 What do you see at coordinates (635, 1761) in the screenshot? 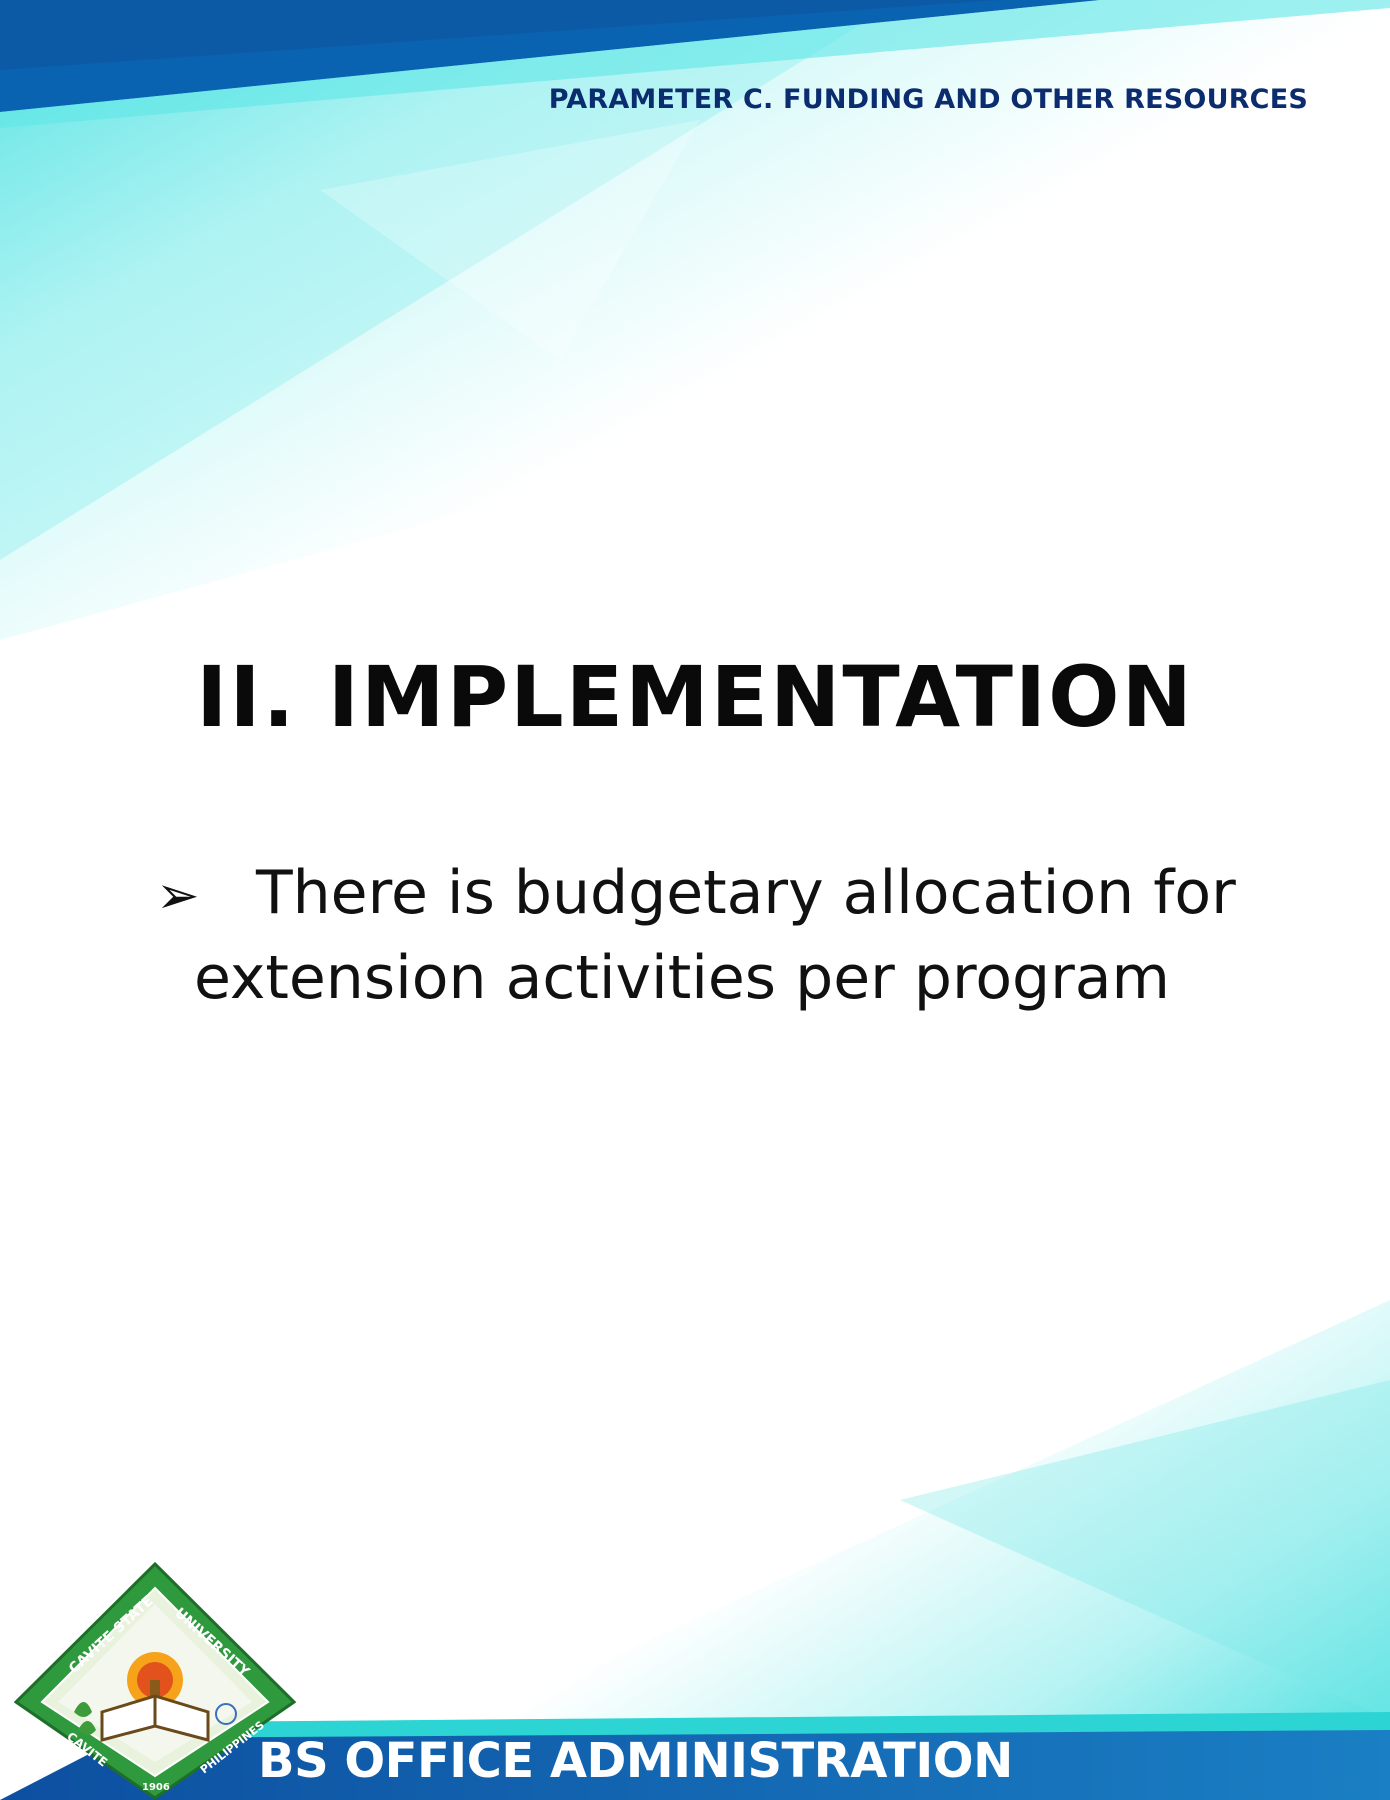
I see `program-name: BS OFFICE ADMINISTRATION` at bounding box center [635, 1761].